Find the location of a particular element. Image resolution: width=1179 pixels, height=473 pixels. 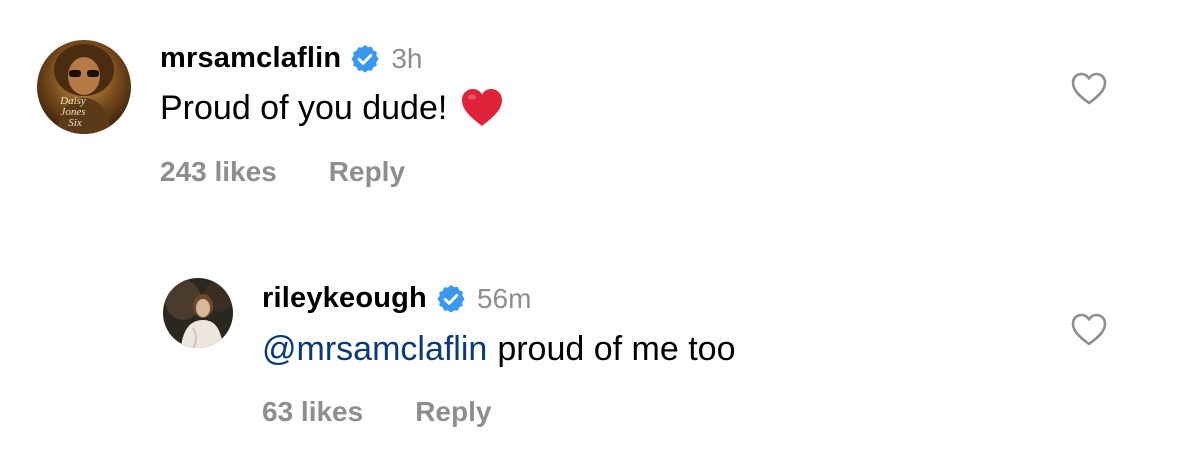

comment-header: rileykeough 56m is located at coordinates (396, 298).